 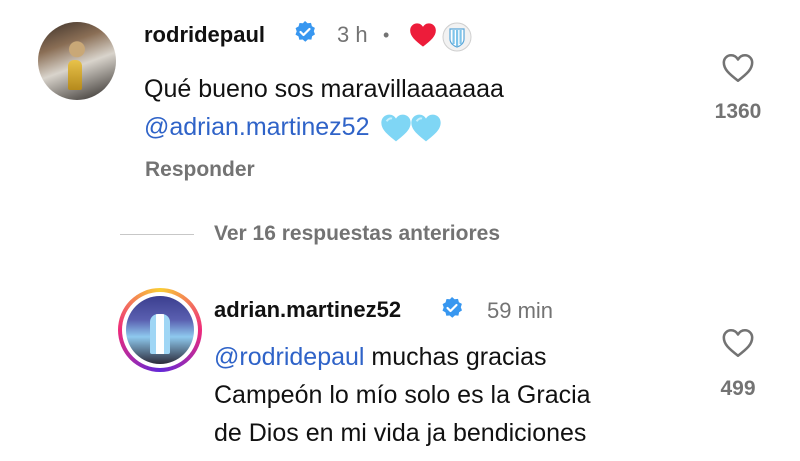 What do you see at coordinates (352, 34) in the screenshot?
I see `comment-time: 3 h` at bounding box center [352, 34].